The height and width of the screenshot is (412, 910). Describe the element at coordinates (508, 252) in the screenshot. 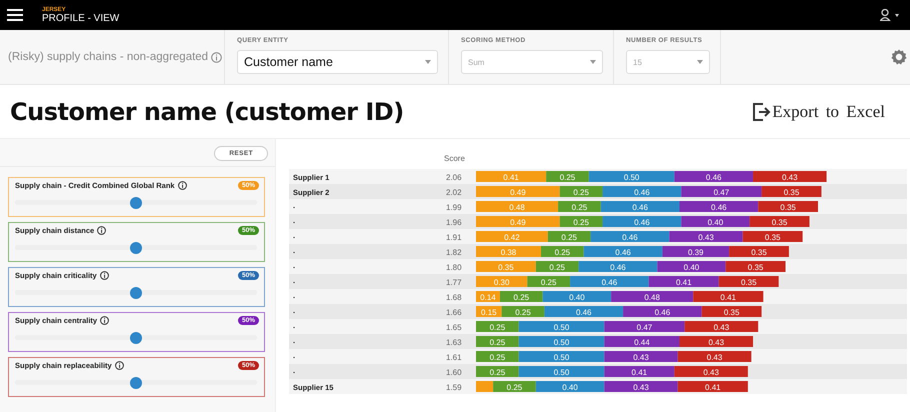

I see `bar-value-label: 0.38` at that location.